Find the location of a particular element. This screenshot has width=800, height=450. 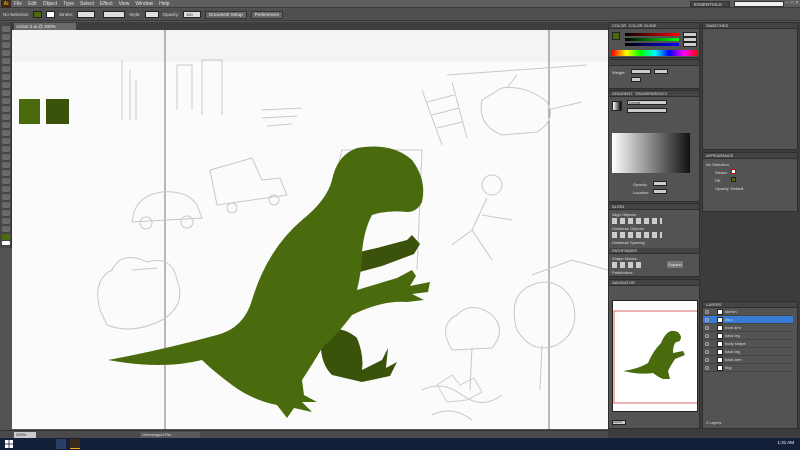

artboard-tool-icon is located at coordinates (6, 221).